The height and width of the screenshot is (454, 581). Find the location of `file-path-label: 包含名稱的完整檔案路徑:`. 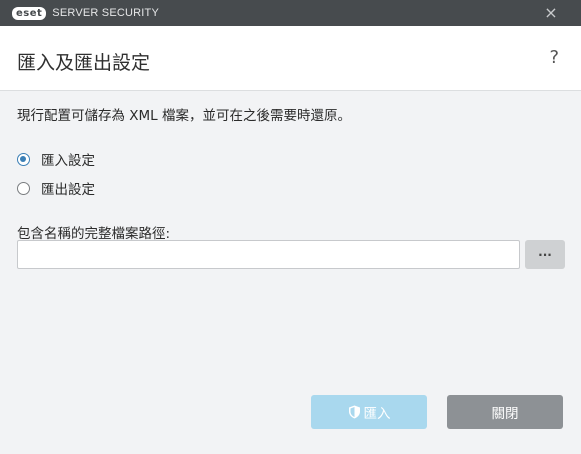

file-path-label: 包含名稱的完整檔案路徑: is located at coordinates (94, 234).